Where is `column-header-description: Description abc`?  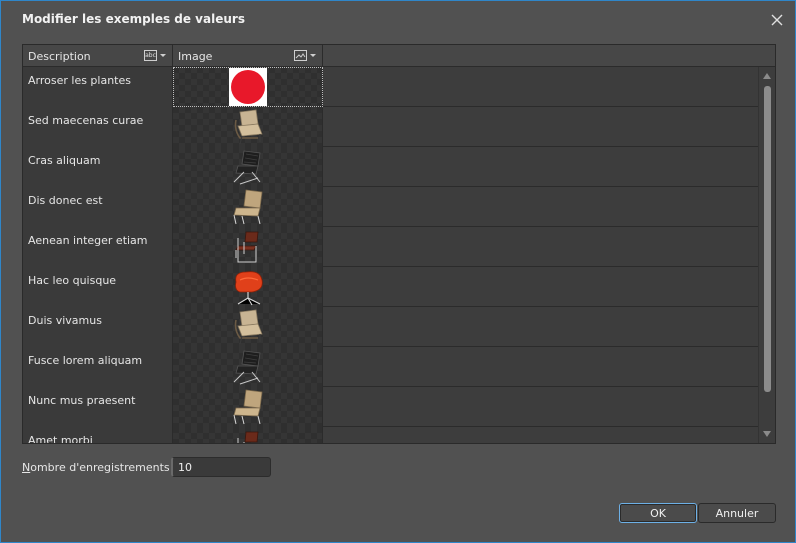 column-header-description: Description abc is located at coordinates (98, 56).